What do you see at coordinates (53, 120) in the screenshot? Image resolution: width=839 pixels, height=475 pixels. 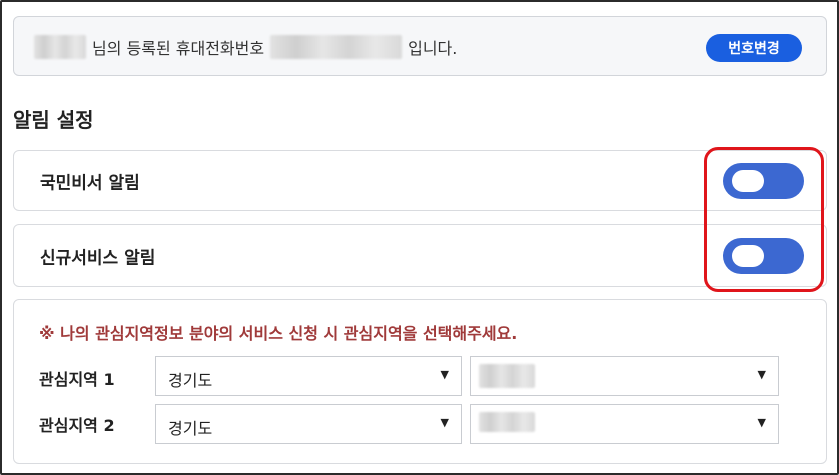 I see `alert-settings-title: 알림 설정` at bounding box center [53, 120].